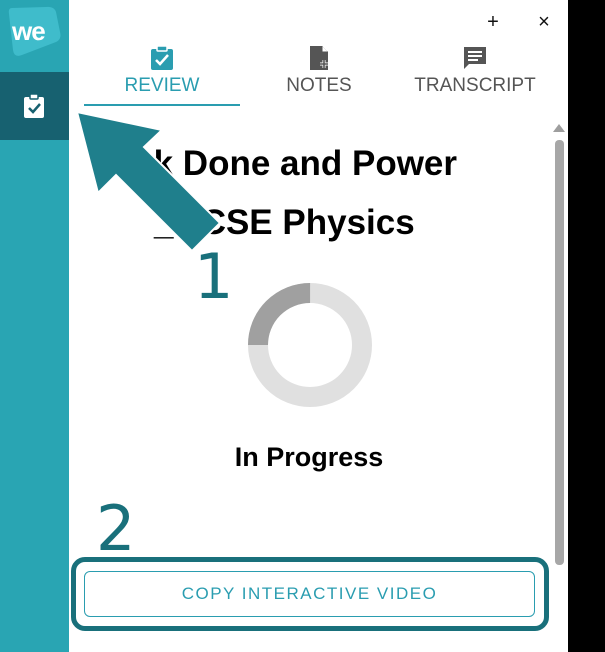  Describe the element at coordinates (559, 352) in the screenshot. I see `scrollbar-thumb` at that location.